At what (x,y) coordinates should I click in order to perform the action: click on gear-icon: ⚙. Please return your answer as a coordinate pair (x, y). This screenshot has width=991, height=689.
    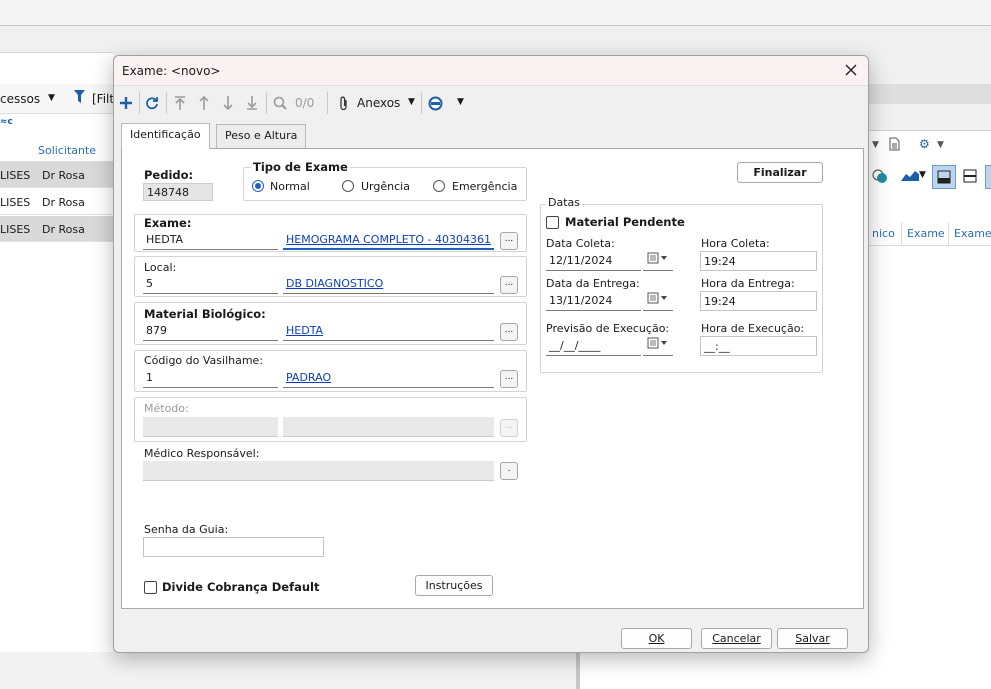
    Looking at the image, I should click on (924, 144).